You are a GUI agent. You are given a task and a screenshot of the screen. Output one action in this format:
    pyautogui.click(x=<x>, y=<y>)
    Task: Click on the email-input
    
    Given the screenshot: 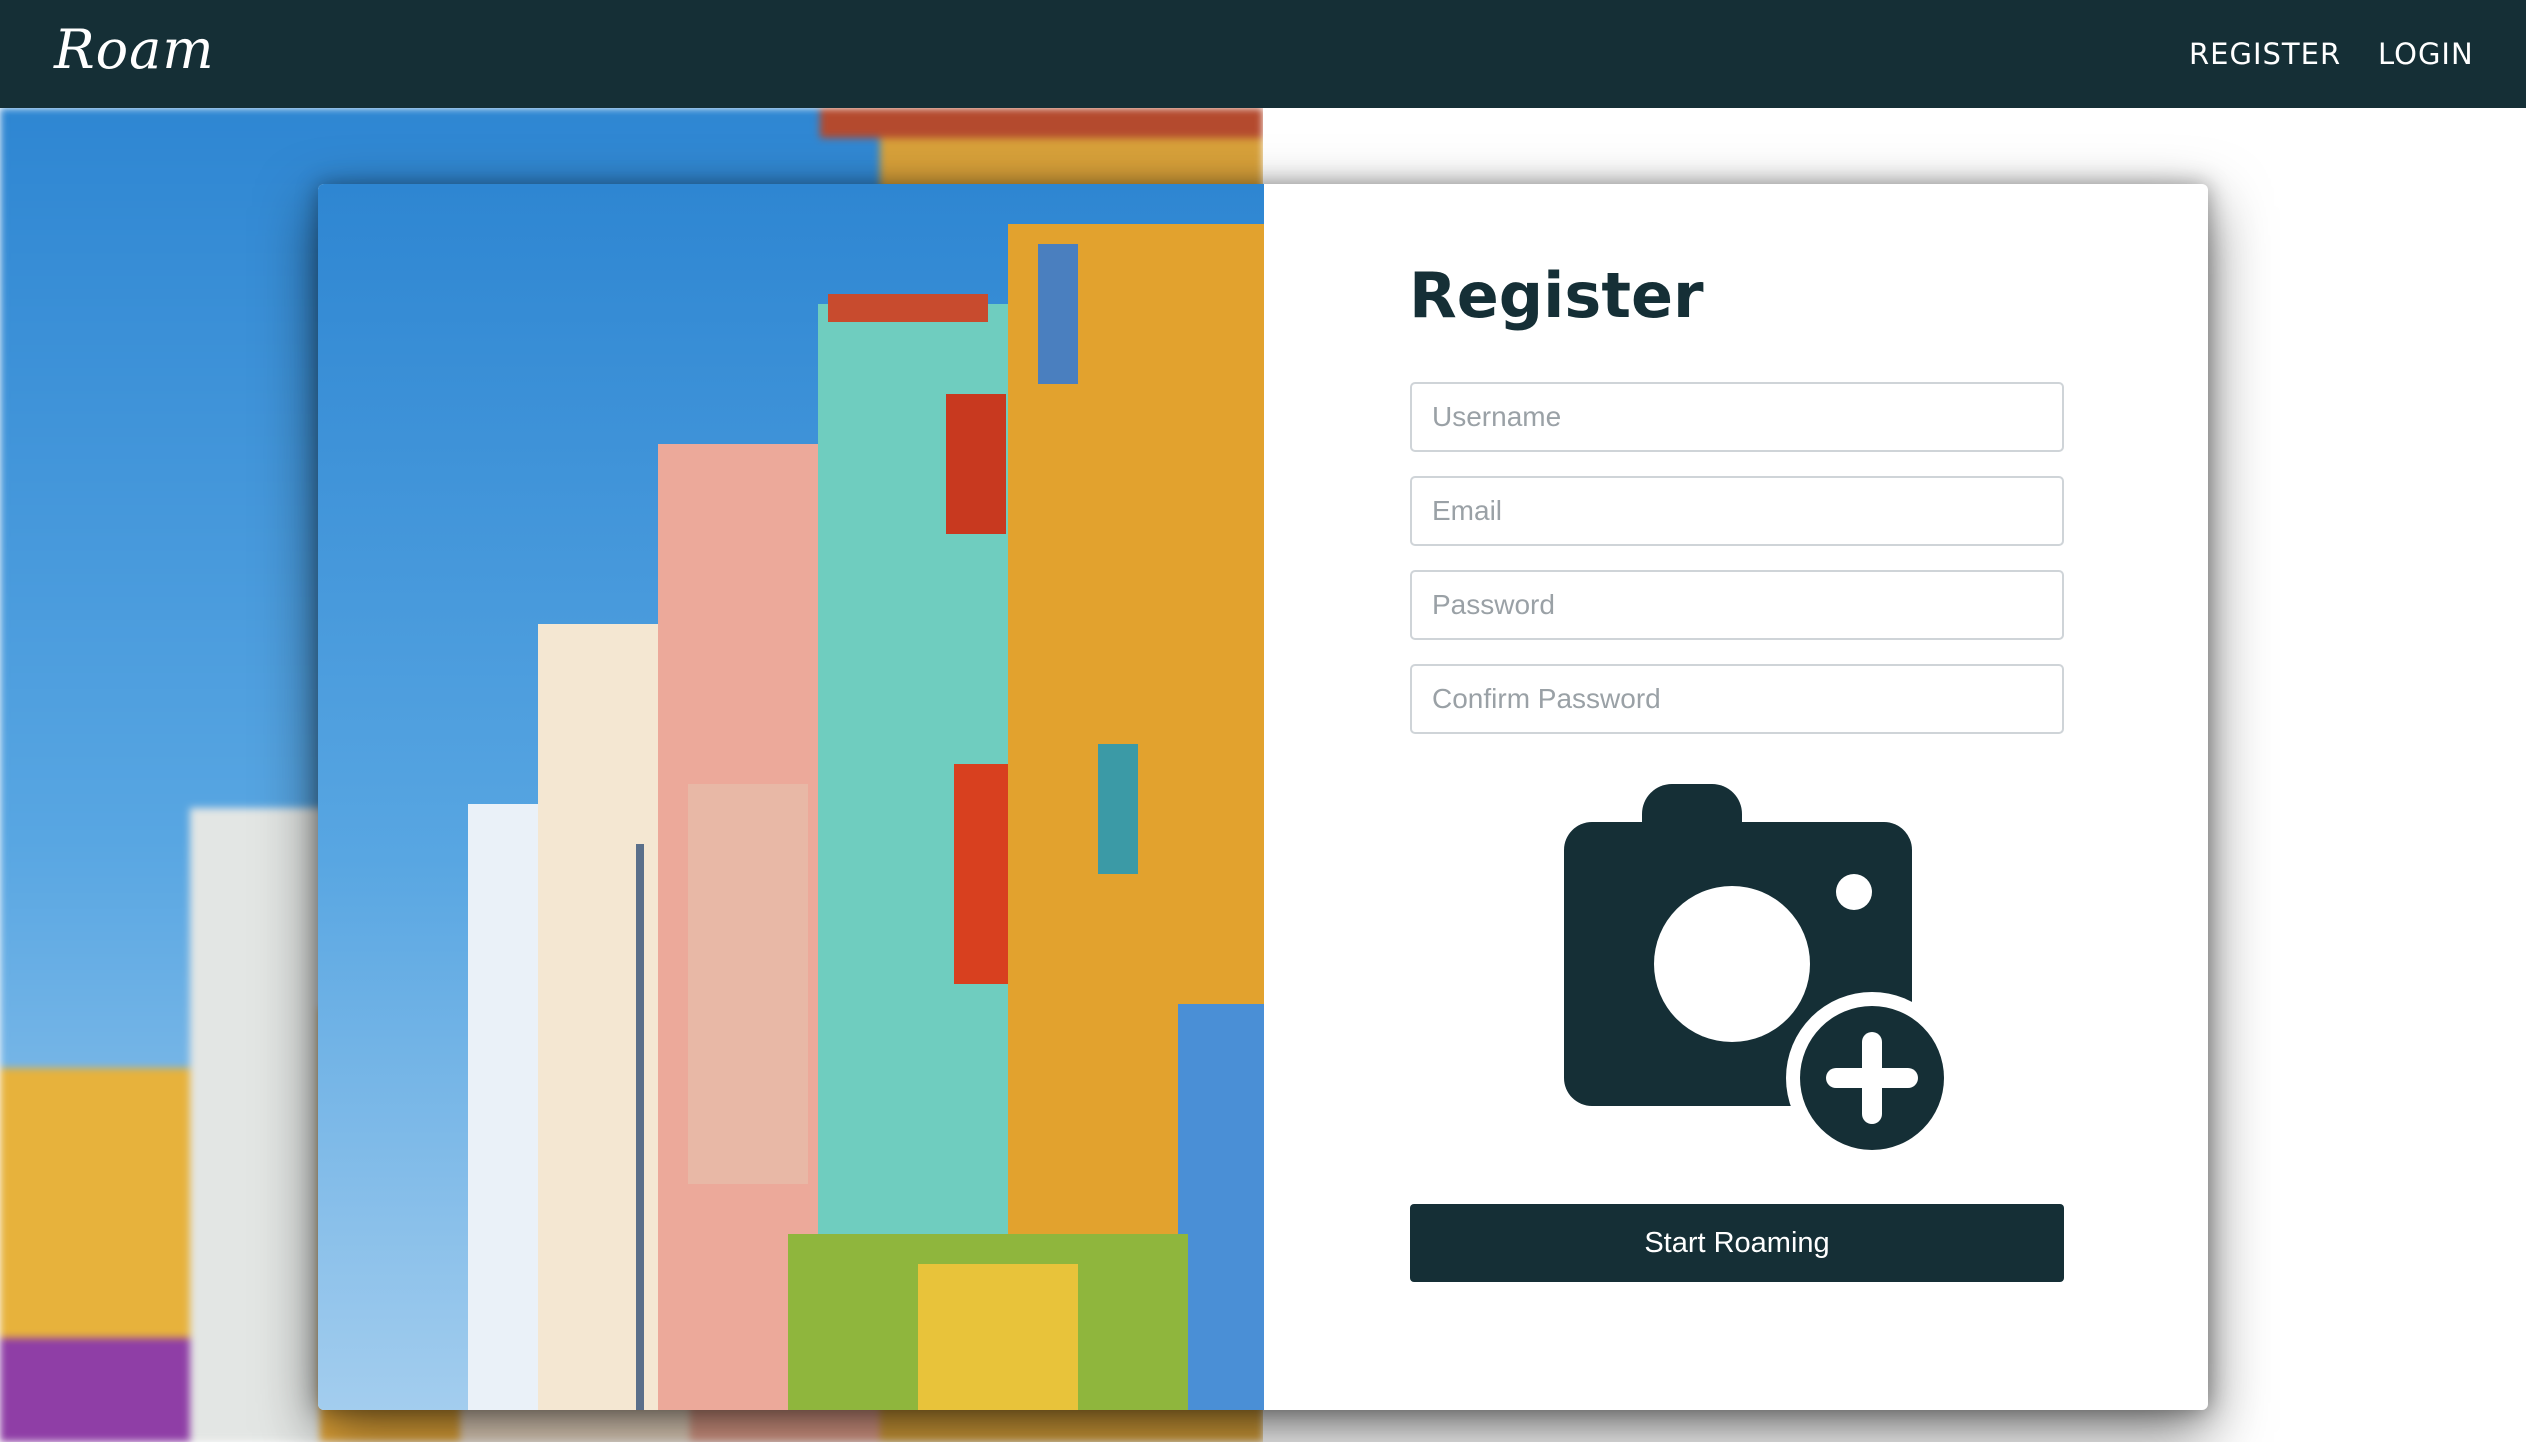 What is the action you would take?
    pyautogui.click(x=1737, y=511)
    